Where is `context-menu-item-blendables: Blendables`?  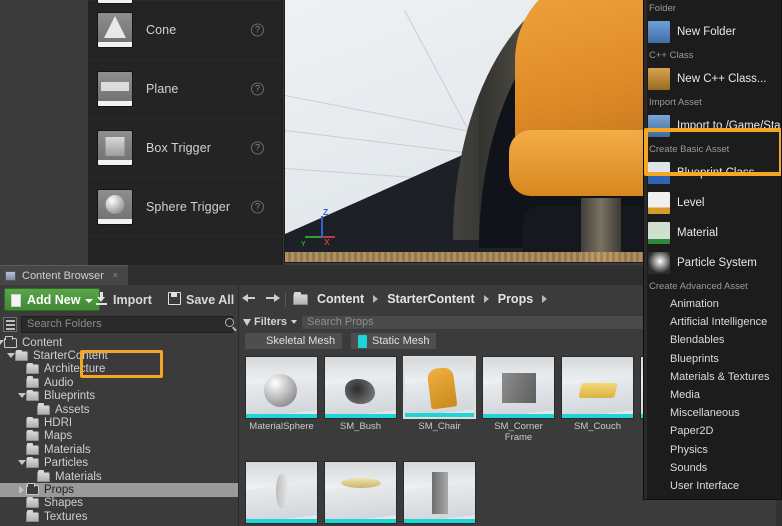 context-menu-item-blendables: Blendables is located at coordinates (712, 340).